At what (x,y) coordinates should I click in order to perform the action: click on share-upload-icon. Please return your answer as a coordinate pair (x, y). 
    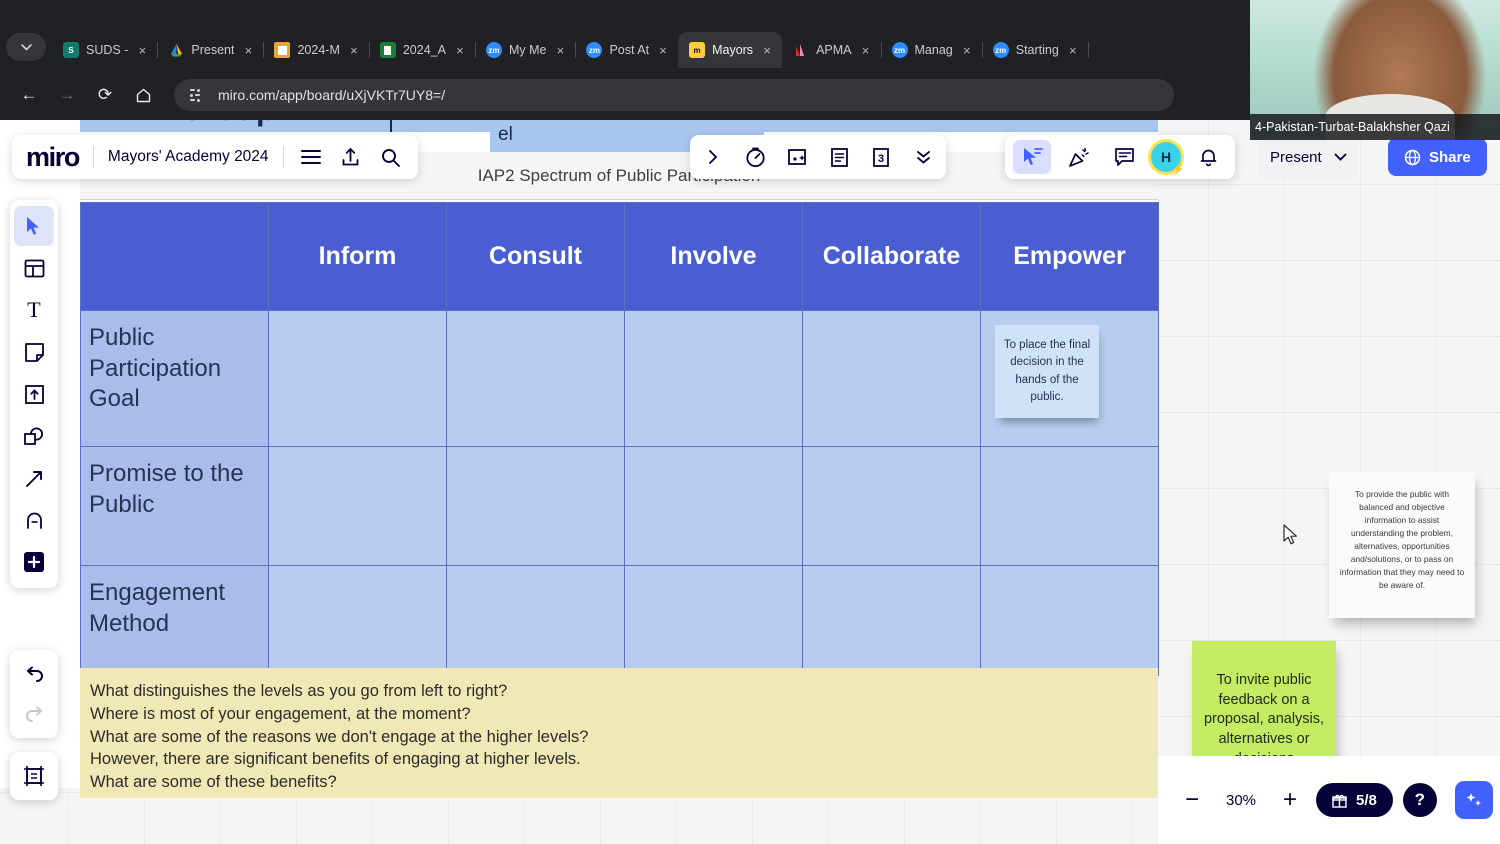
    Looking at the image, I should click on (351, 157).